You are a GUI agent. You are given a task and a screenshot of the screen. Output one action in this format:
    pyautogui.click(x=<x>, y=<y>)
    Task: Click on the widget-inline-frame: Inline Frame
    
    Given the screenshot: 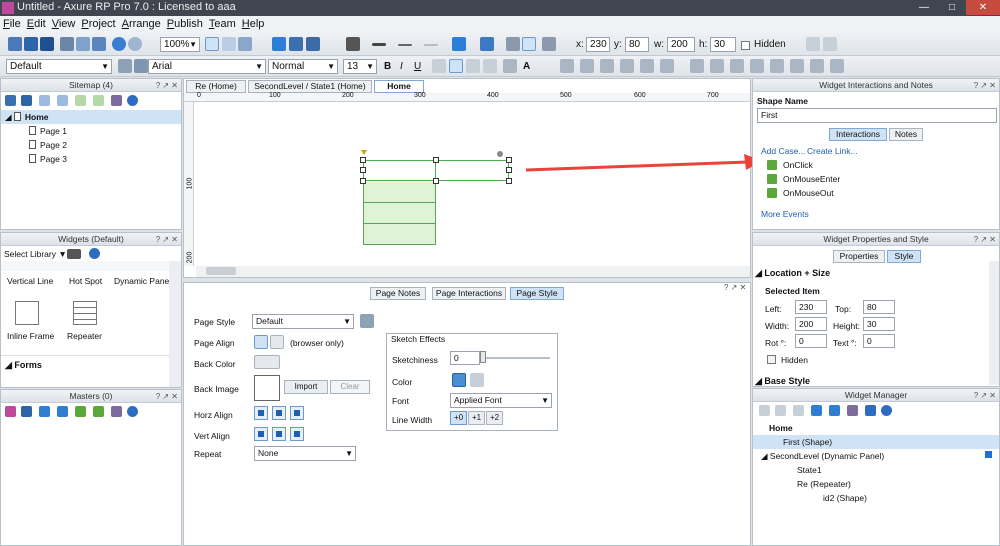 What is the action you would take?
    pyautogui.click(x=30, y=336)
    